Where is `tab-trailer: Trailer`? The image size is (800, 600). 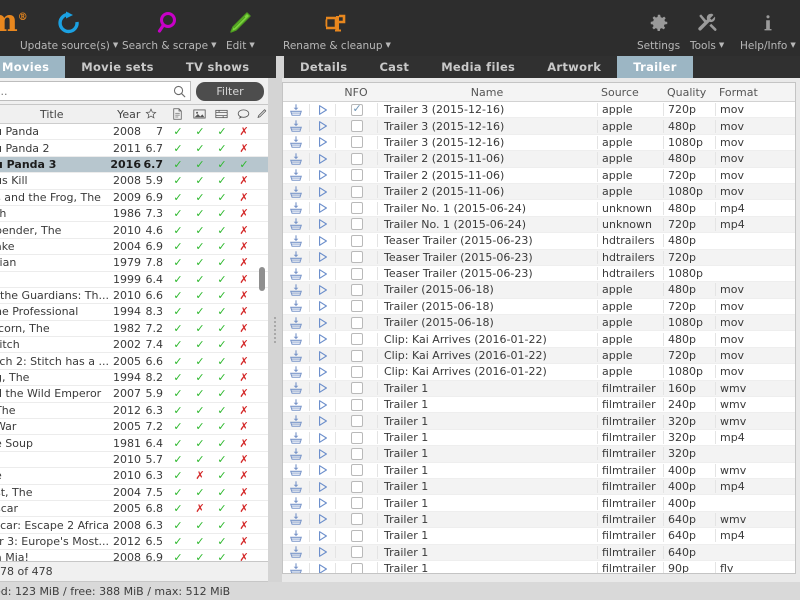
tab-trailer: Trailer is located at coordinates (655, 67).